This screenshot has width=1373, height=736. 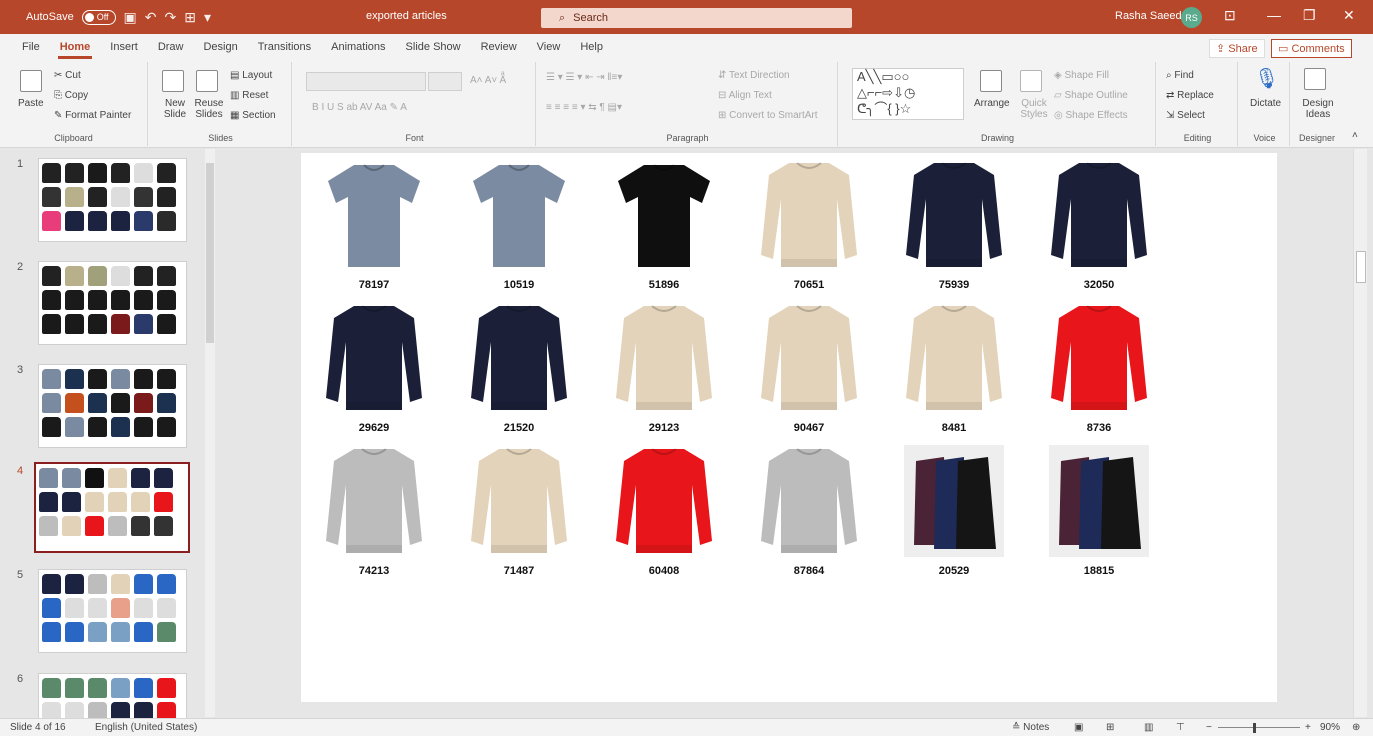 I want to click on product-item: 32050, so click(x=1099, y=225).